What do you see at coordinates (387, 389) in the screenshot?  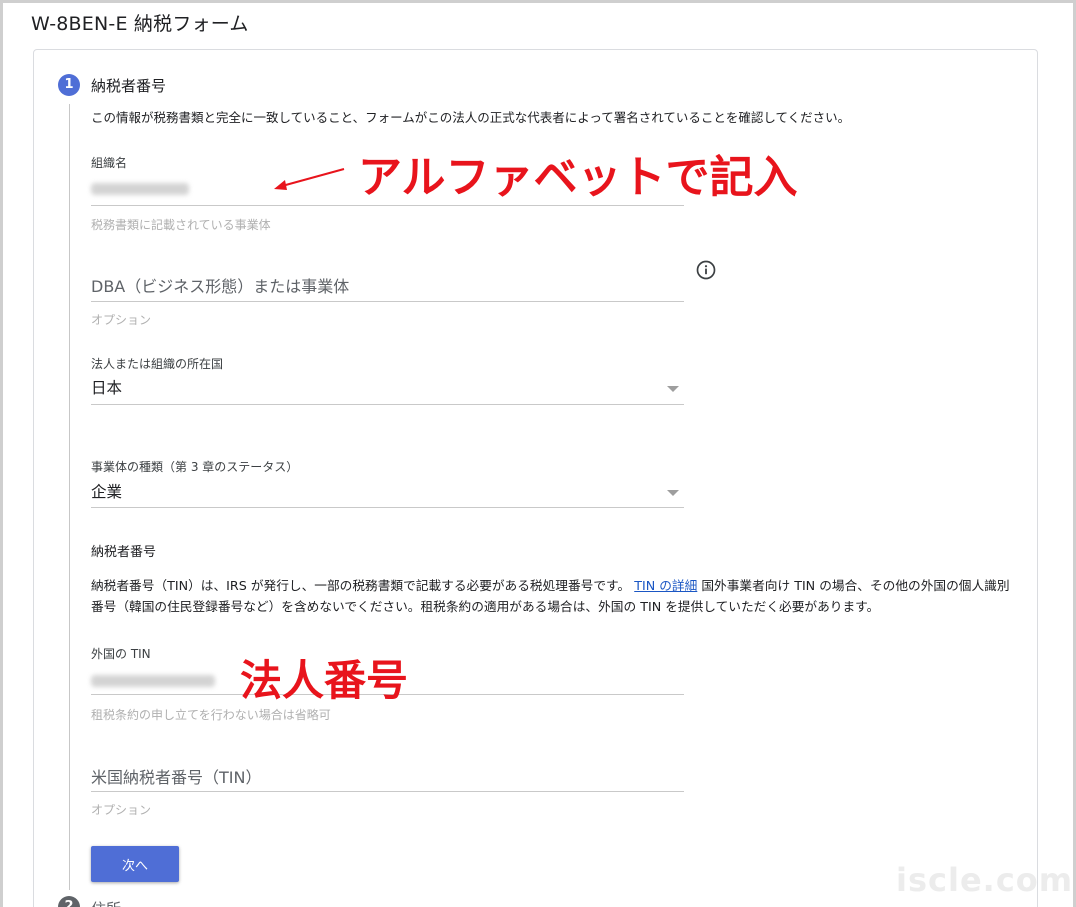 I see `country-select: 日本` at bounding box center [387, 389].